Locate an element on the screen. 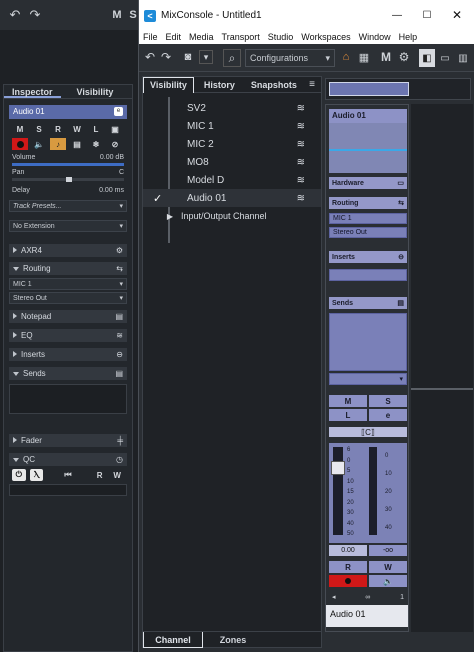 The height and width of the screenshot is (652, 474). expand-icon: ▶ is located at coordinates (162, 216).